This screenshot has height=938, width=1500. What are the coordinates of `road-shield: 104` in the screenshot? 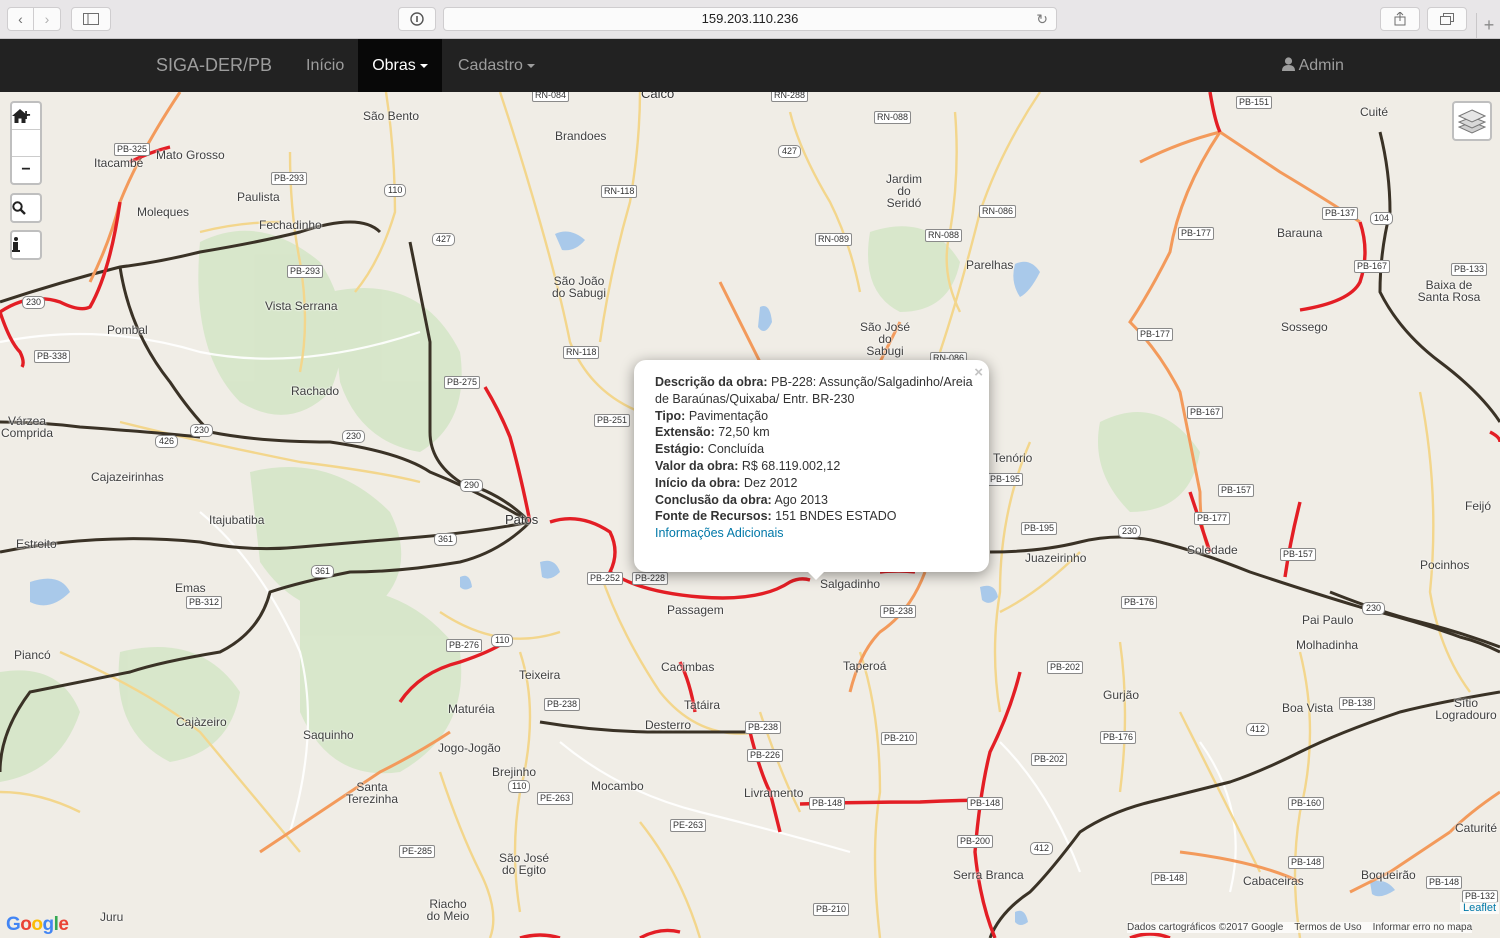 It's located at (1382, 218).